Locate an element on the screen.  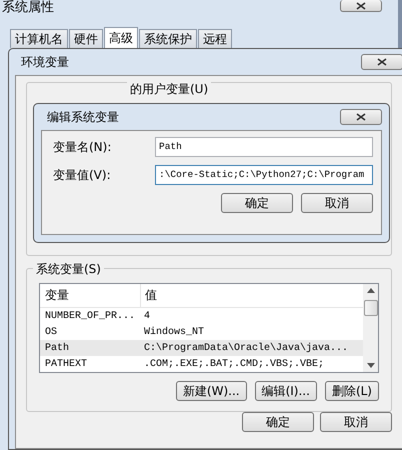
tab: 计算机名 is located at coordinates (39, 38).